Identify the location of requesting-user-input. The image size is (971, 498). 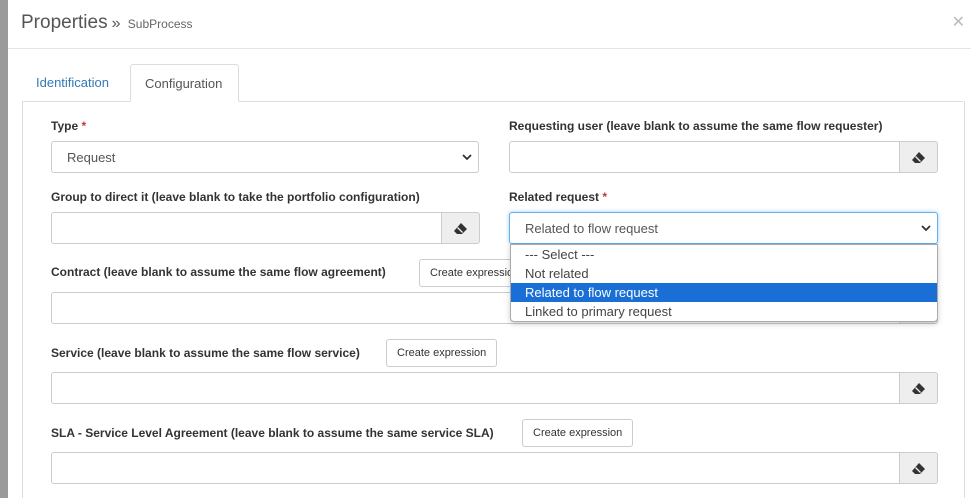
(704, 157).